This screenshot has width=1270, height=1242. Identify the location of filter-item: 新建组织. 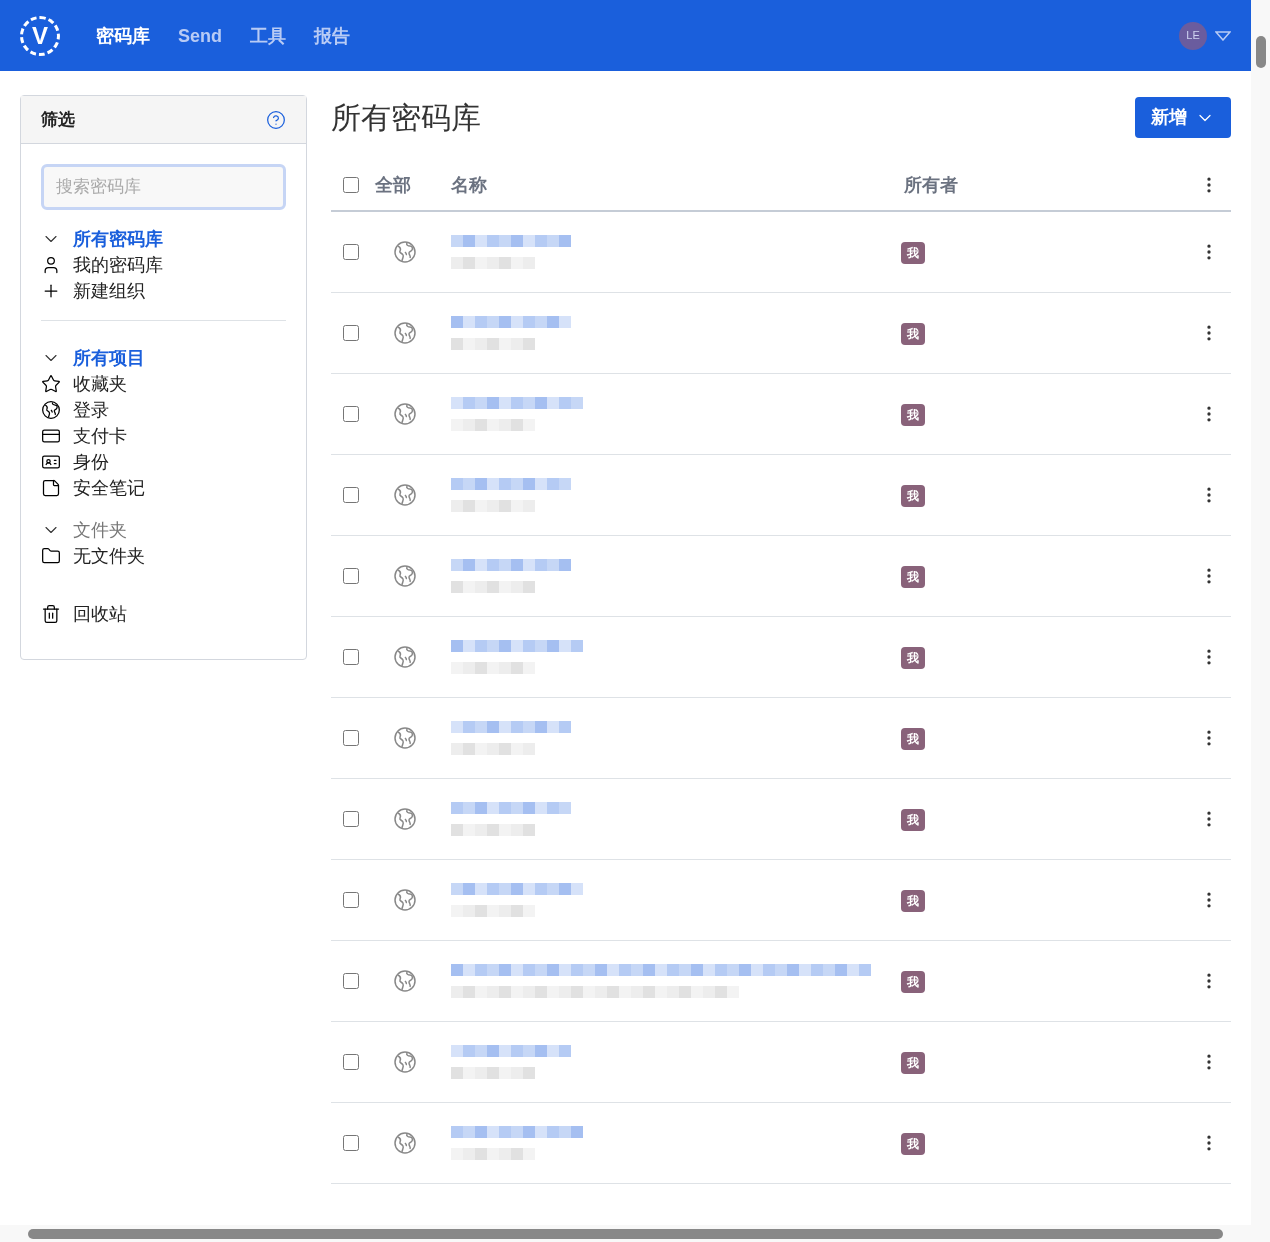
(109, 291).